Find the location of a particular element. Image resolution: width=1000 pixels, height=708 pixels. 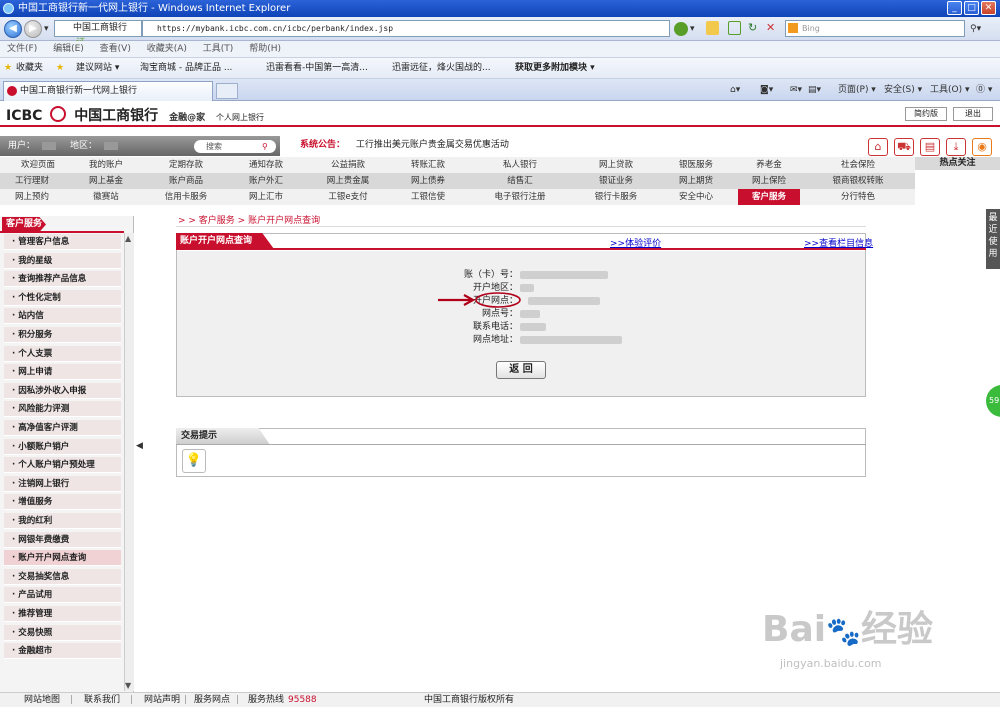

sidebar-item-messages: · 站内信 is located at coordinates (62, 316).